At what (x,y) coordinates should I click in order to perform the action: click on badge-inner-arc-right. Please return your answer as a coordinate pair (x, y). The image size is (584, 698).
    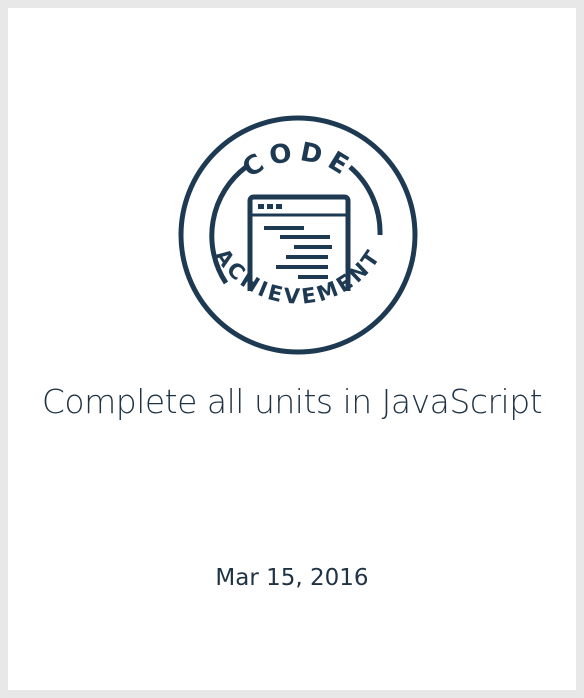
    Looking at the image, I should click on (365, 200).